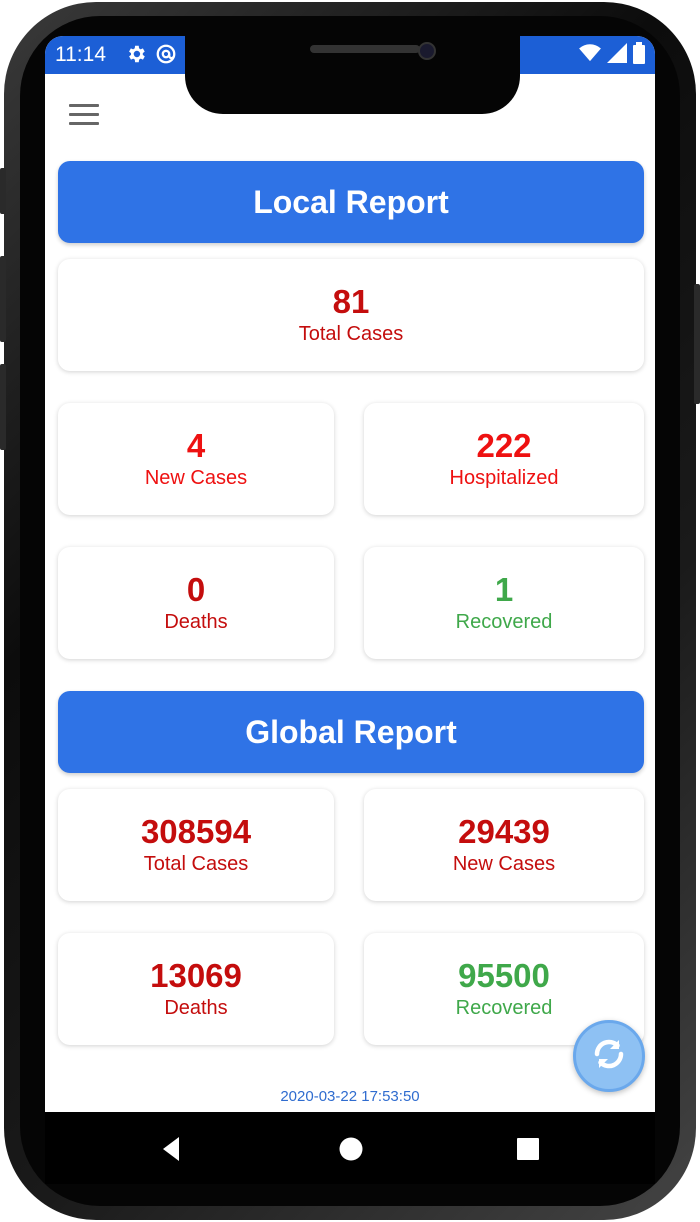 This screenshot has width=700, height=1222. What do you see at coordinates (196, 831) in the screenshot?
I see `global-total-cases-value: 308594` at bounding box center [196, 831].